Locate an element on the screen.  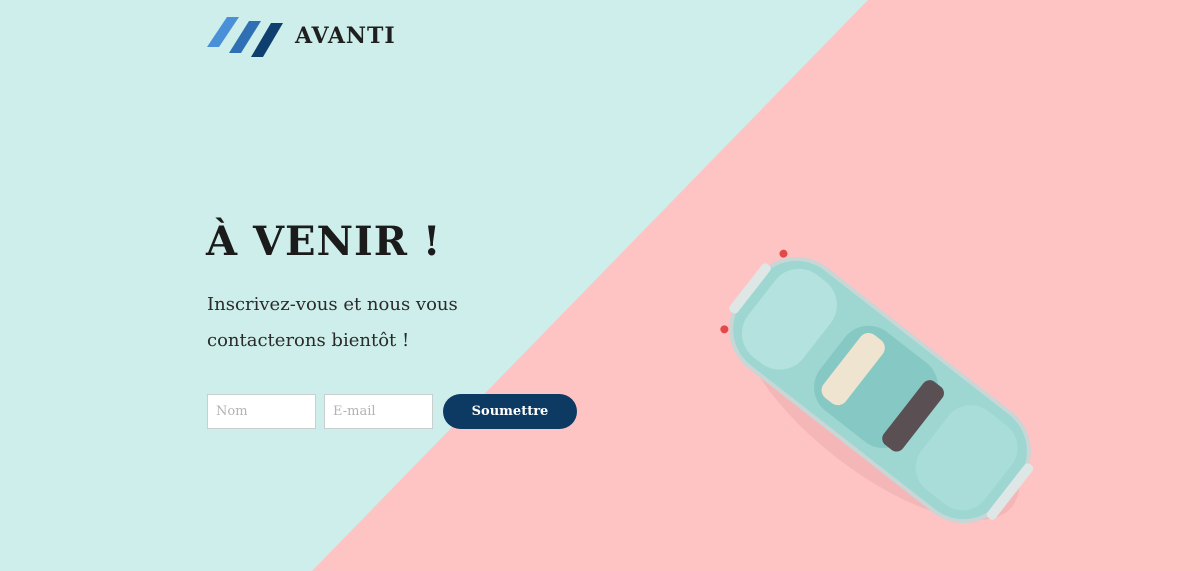
signup-form: Soumettre is located at coordinates (392, 411).